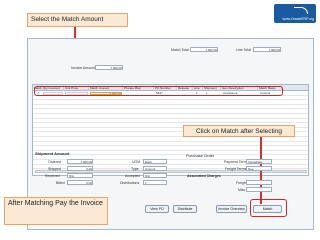 This screenshot has width=320, height=240. Describe the element at coordinates (60, 183) in the screenshot. I see `billed-label: Billed` at that location.